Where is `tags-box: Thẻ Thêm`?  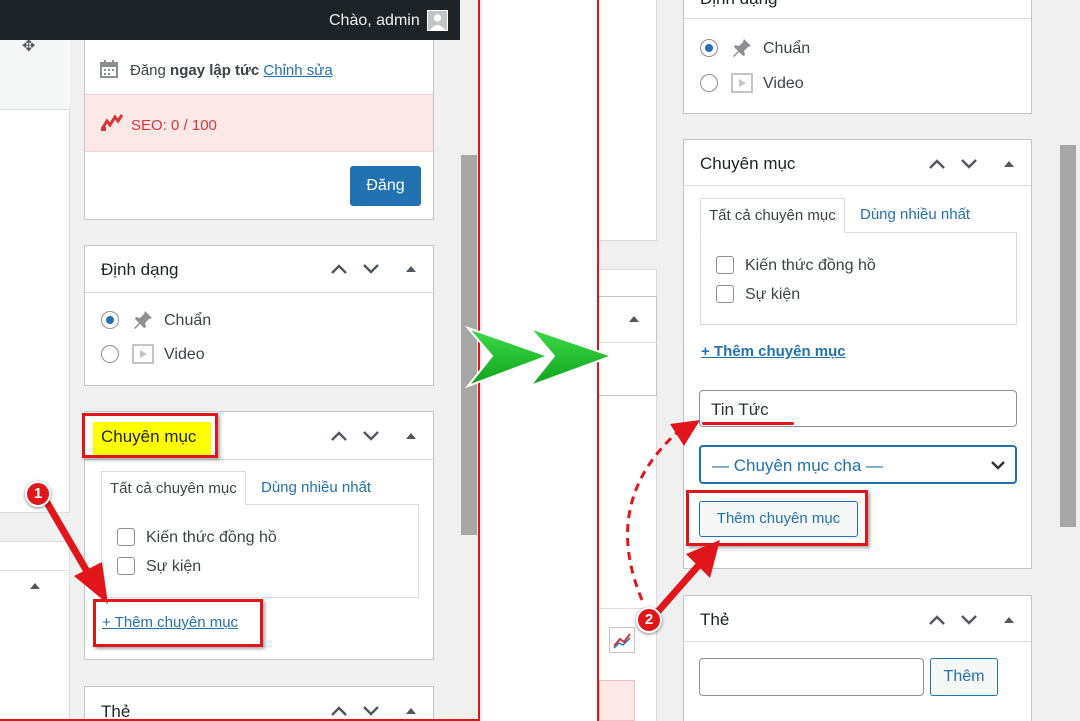 tags-box: Thẻ Thêm is located at coordinates (857, 658).